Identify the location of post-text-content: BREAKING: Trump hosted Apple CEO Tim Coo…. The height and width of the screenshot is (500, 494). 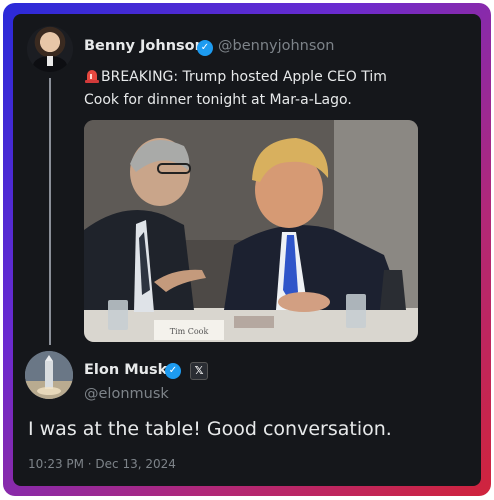
(235, 88).